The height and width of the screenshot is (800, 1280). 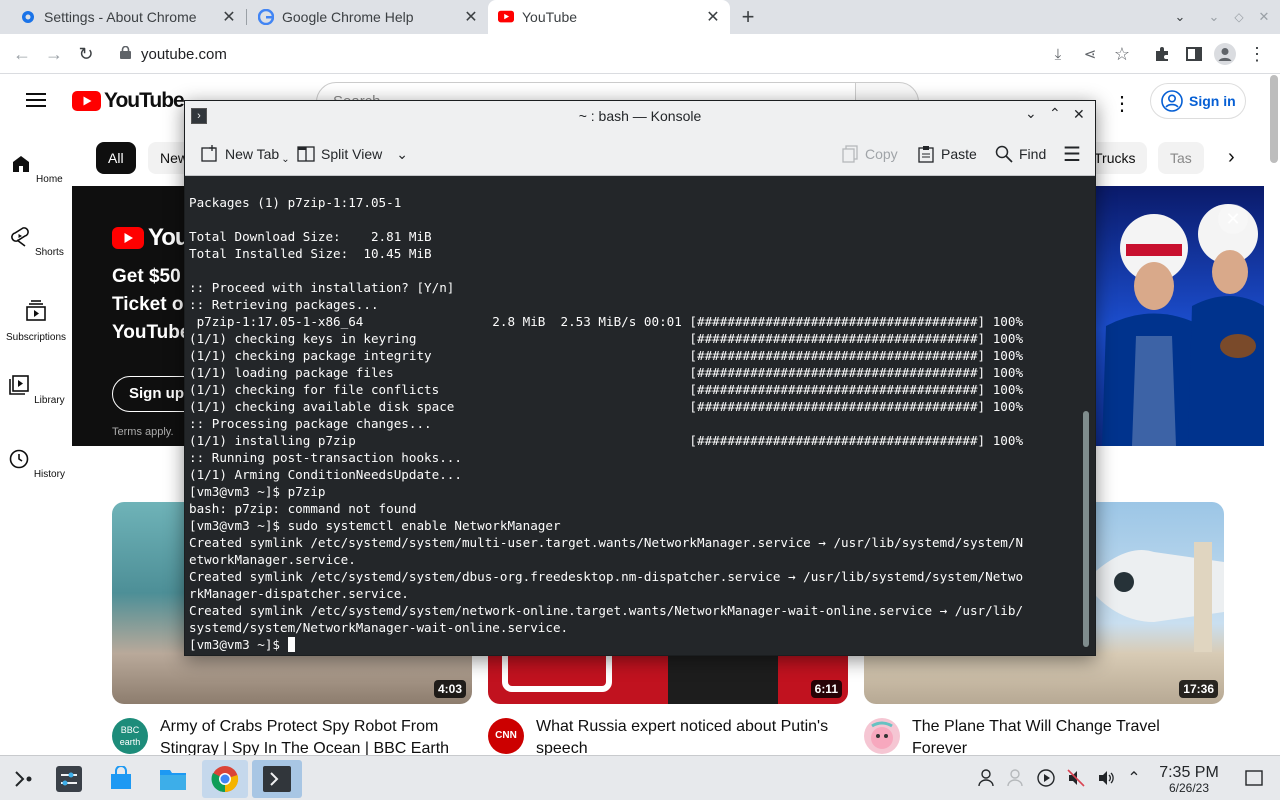 I want to click on google-icon, so click(x=266, y=17).